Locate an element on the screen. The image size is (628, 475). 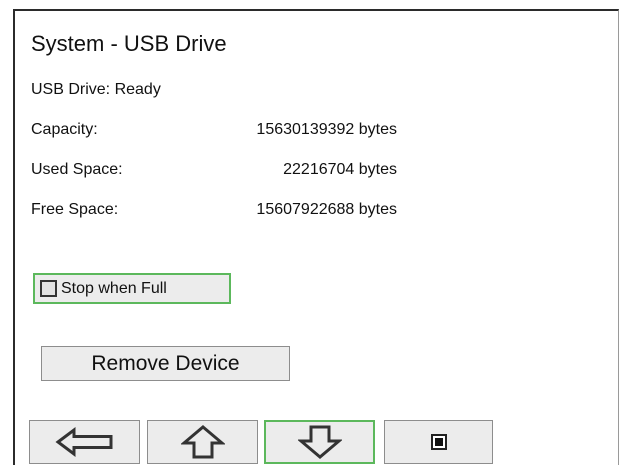
capacity-value: 15630139392 bytes is located at coordinates (326, 129).